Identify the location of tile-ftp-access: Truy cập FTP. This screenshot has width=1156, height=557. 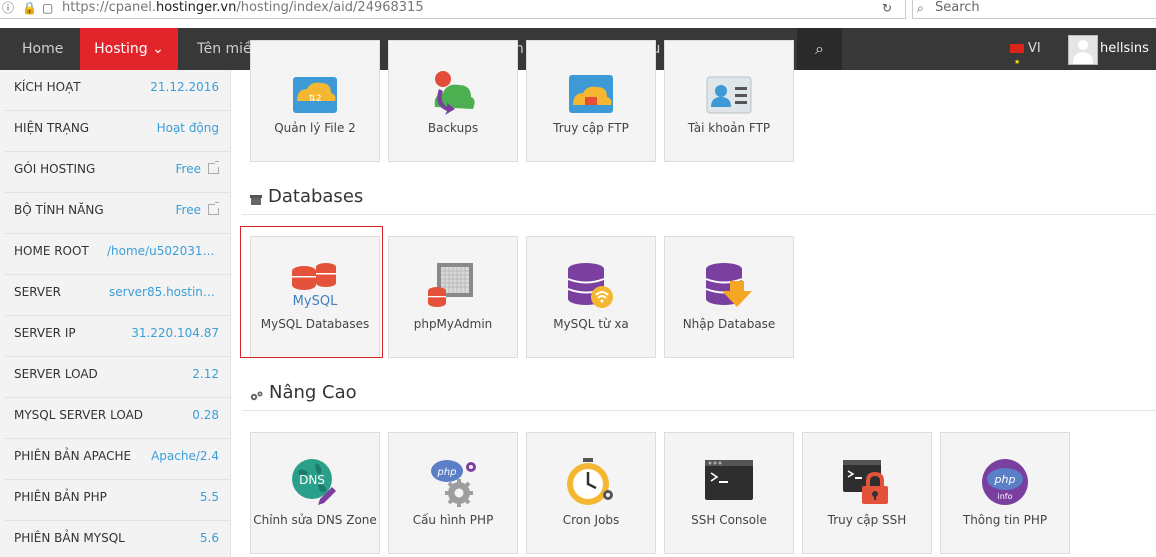
(591, 101).